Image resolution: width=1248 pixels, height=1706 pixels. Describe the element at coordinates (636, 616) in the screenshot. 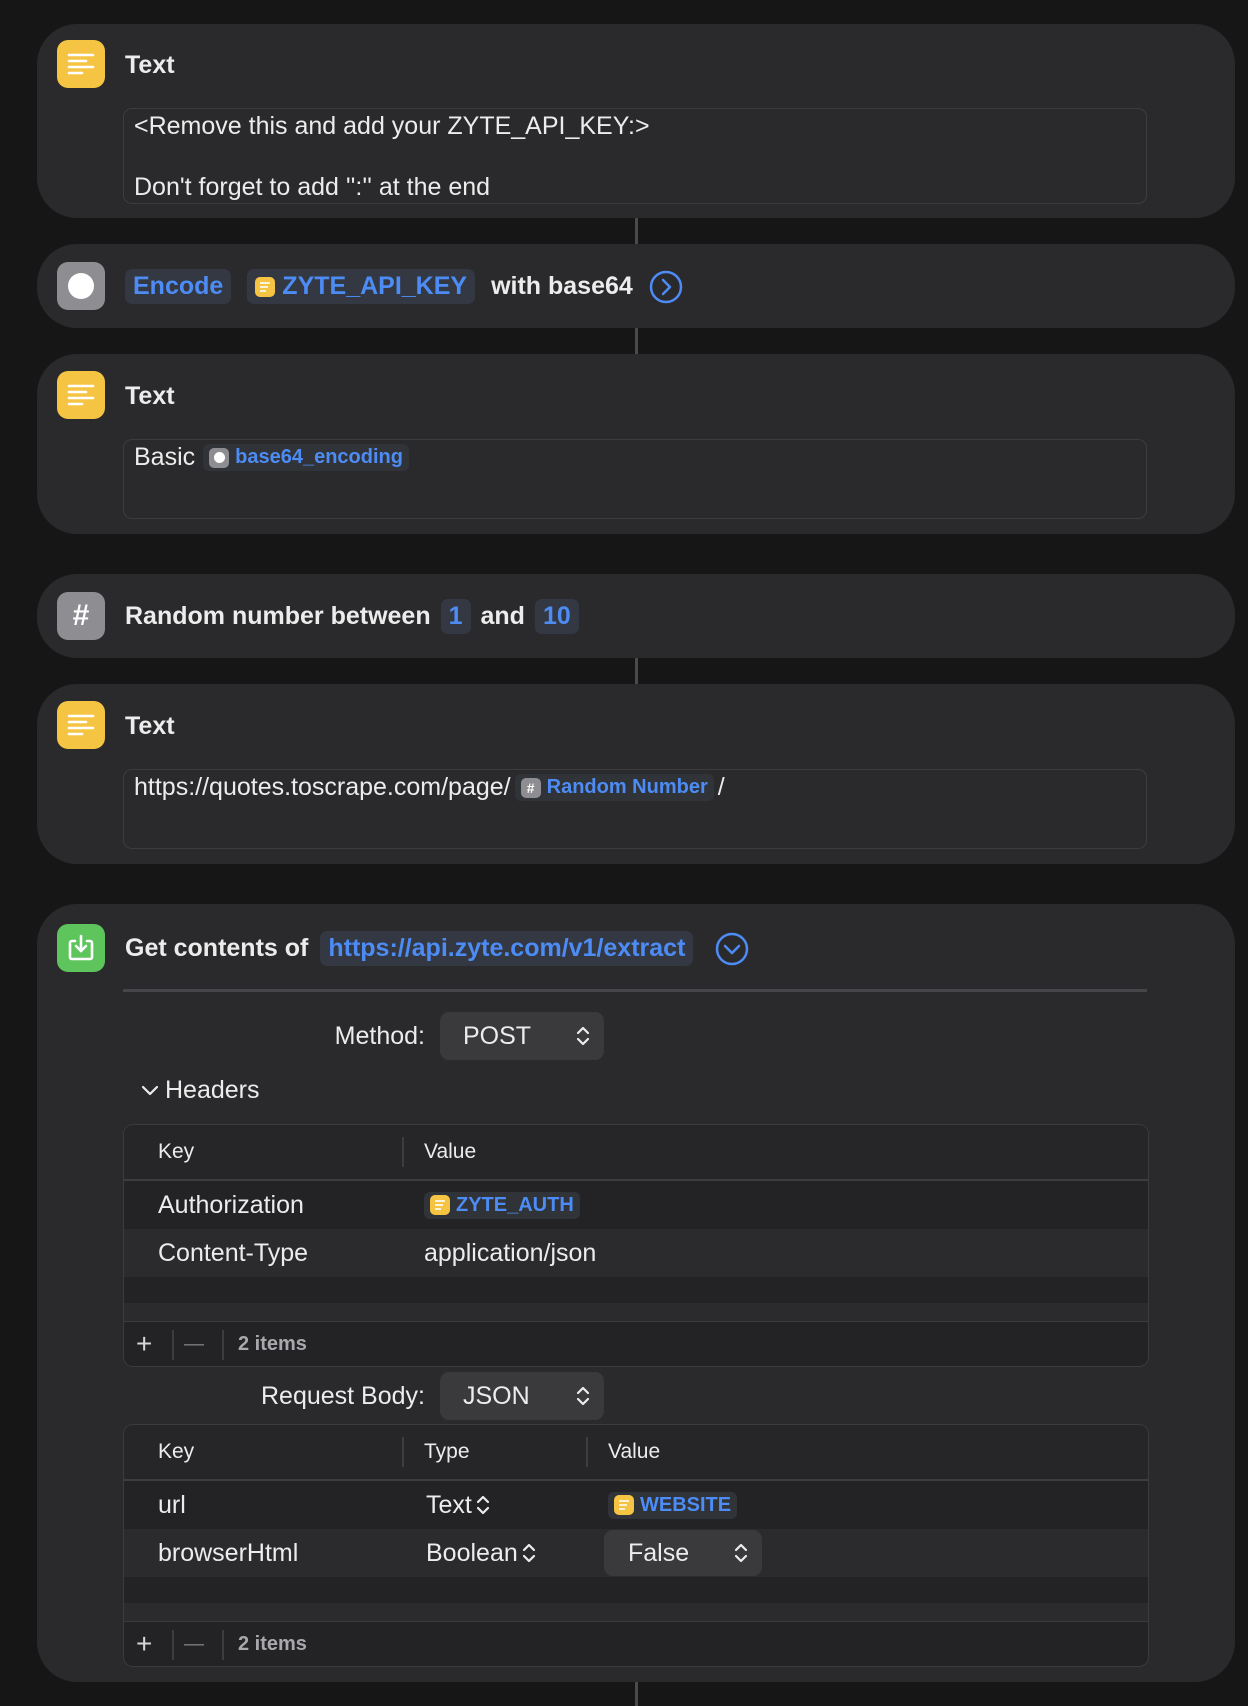

I see `random-number-action-card: # Random number between 1 and 10` at that location.